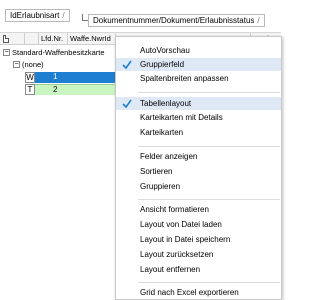 The height and width of the screenshot is (300, 320). I want to click on menu-item-ansicht-formatieren: Ansicht formatieren, so click(198, 209).